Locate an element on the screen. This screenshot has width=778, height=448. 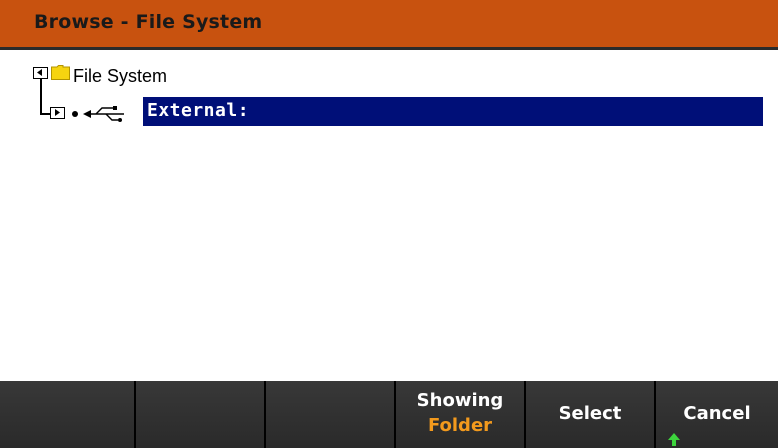
softkey-label: Showing is located at coordinates (460, 400).